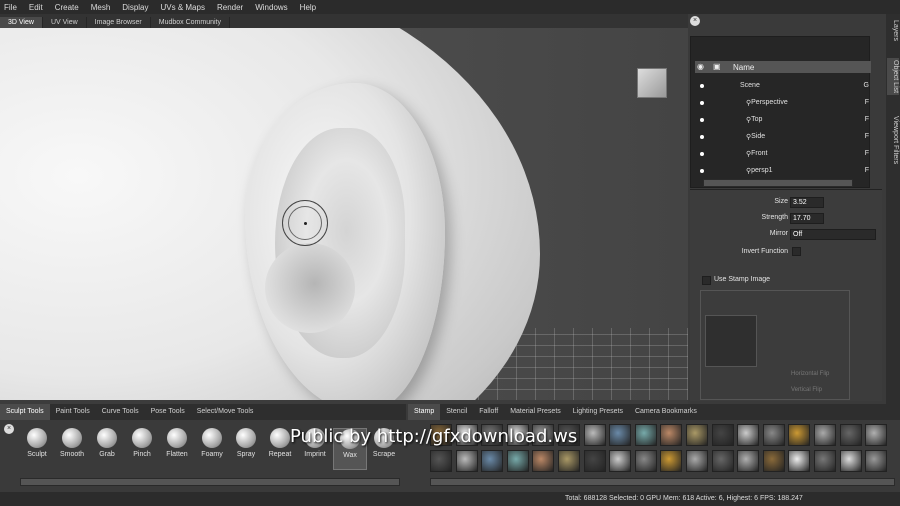 This screenshot has height=506, width=900. Describe the element at coordinates (783, 85) in the screenshot. I see `list-item: Scene G` at that location.